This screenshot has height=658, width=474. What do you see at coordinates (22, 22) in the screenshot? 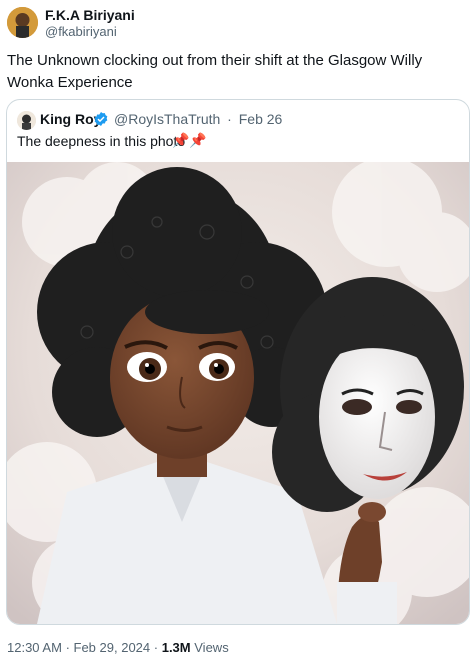
I see `author-avatar` at bounding box center [22, 22].